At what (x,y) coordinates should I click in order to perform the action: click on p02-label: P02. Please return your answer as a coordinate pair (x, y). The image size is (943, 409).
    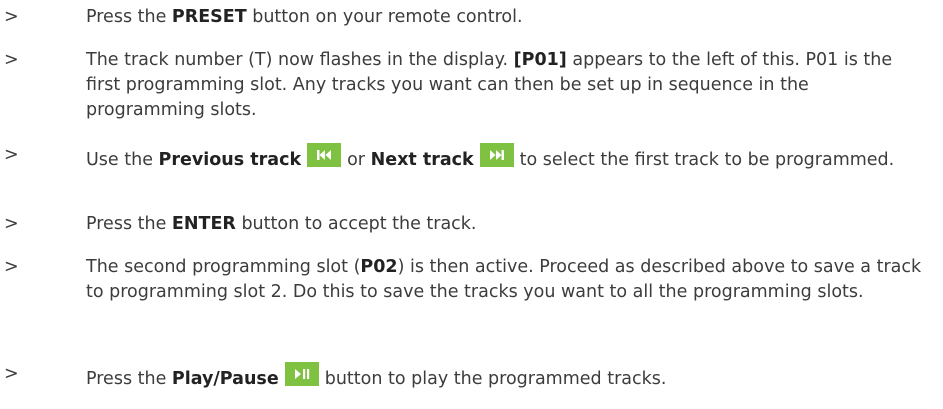
    Looking at the image, I should click on (379, 267).